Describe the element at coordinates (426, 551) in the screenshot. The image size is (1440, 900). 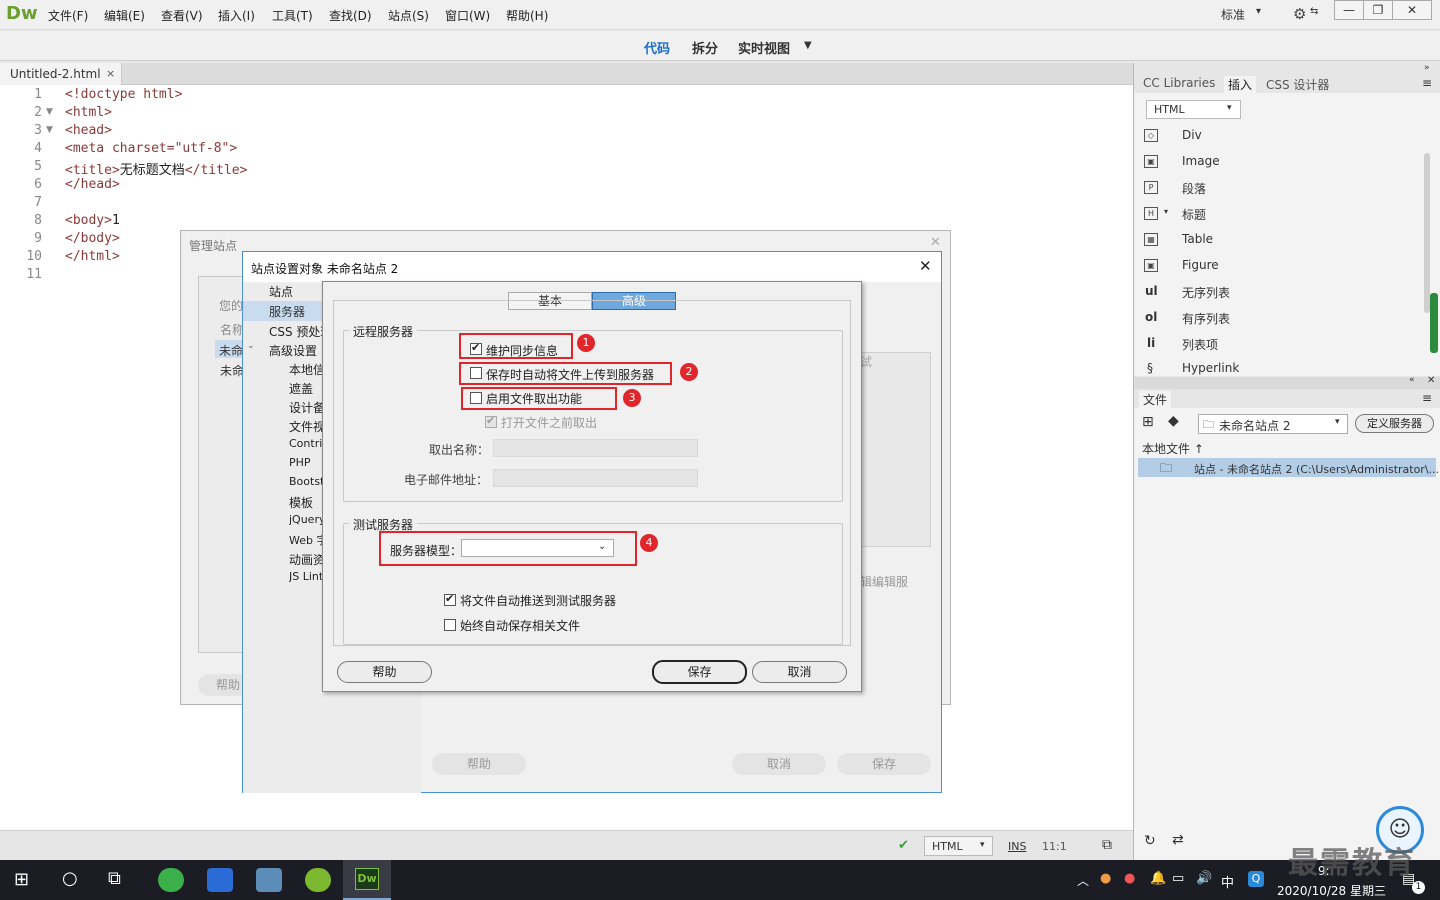
I see `server-model-label: 服务器模型：` at that location.